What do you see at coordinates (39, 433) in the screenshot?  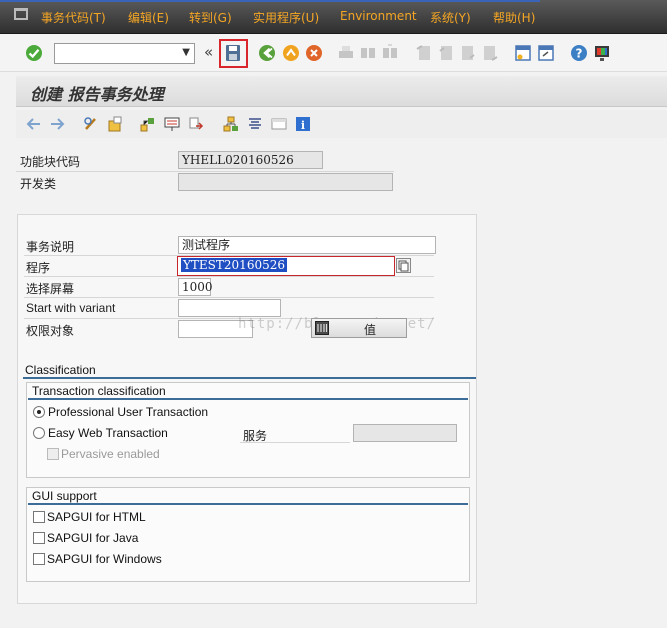 I see `easy-web-radio` at bounding box center [39, 433].